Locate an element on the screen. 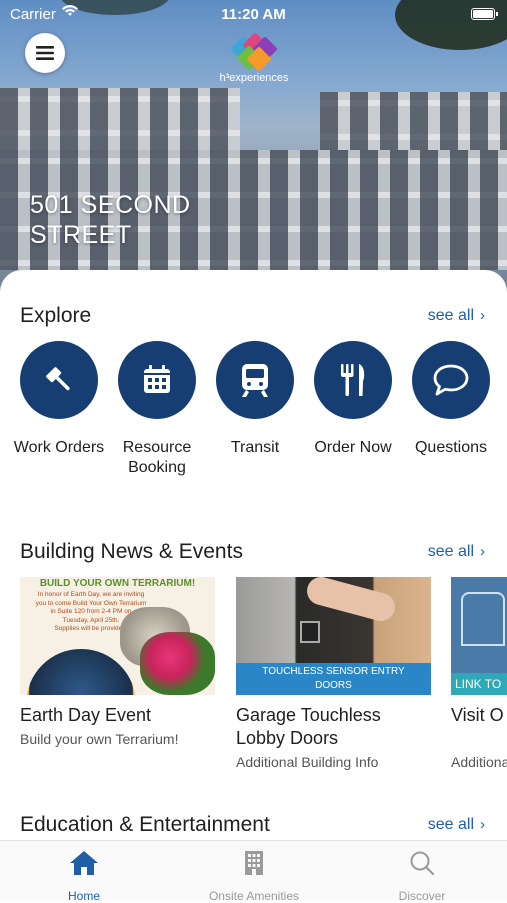 Image resolution: width=507 pixels, height=903 pixels. logo-cubes-icon is located at coordinates (254, 52).